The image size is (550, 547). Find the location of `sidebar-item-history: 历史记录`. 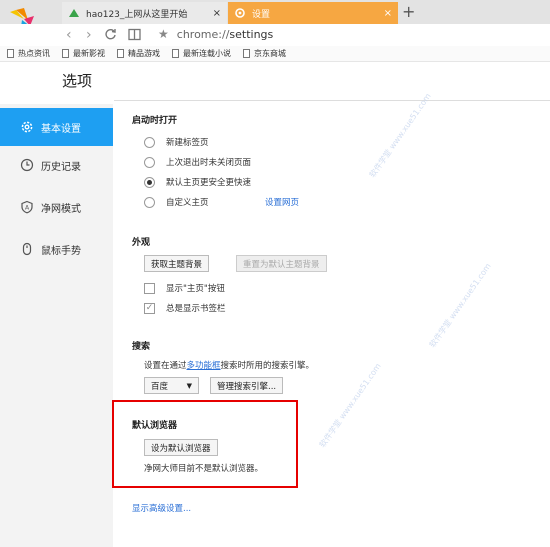

sidebar-item-history: 历史记录 is located at coordinates (56, 165).